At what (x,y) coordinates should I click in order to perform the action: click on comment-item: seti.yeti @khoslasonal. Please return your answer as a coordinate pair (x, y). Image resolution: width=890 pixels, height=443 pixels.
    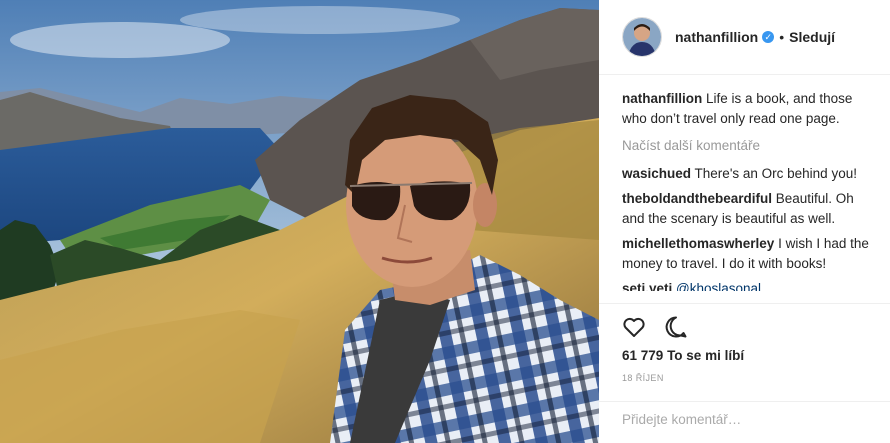
    Looking at the image, I should click on (749, 285).